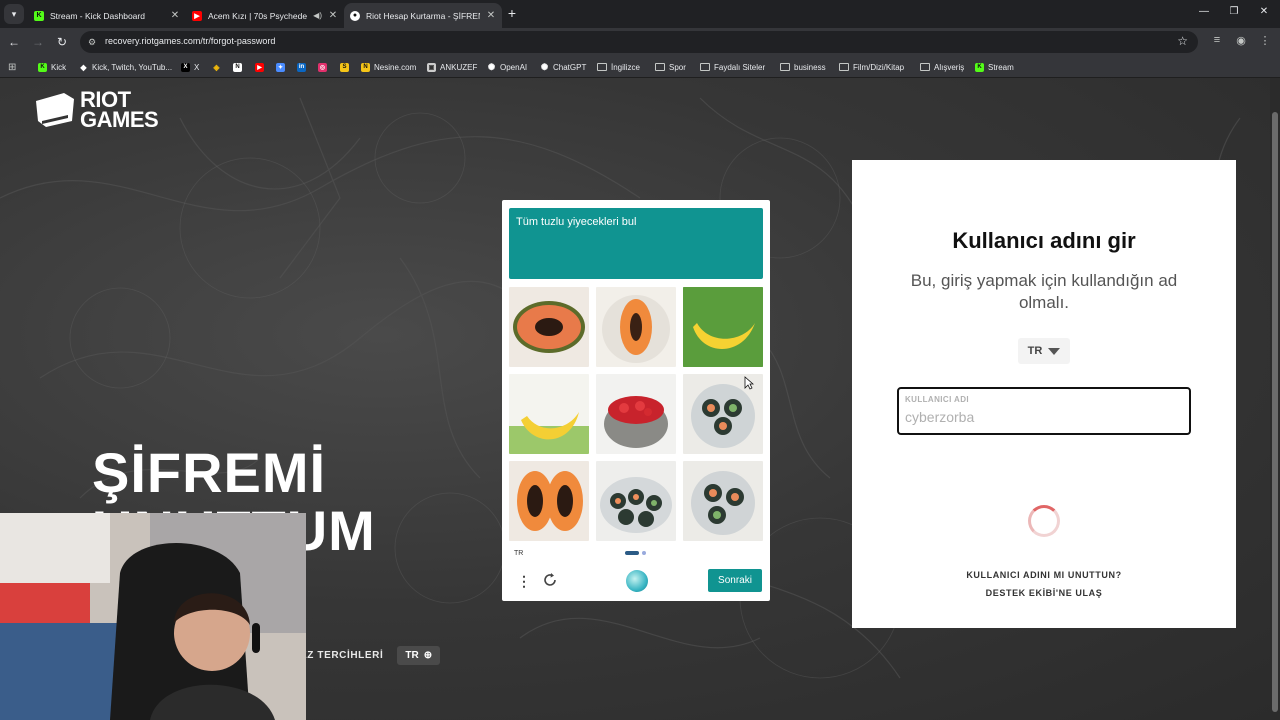 The image size is (1280, 720). I want to click on bookmark-nesine: N Nesine.com, so click(388, 67).